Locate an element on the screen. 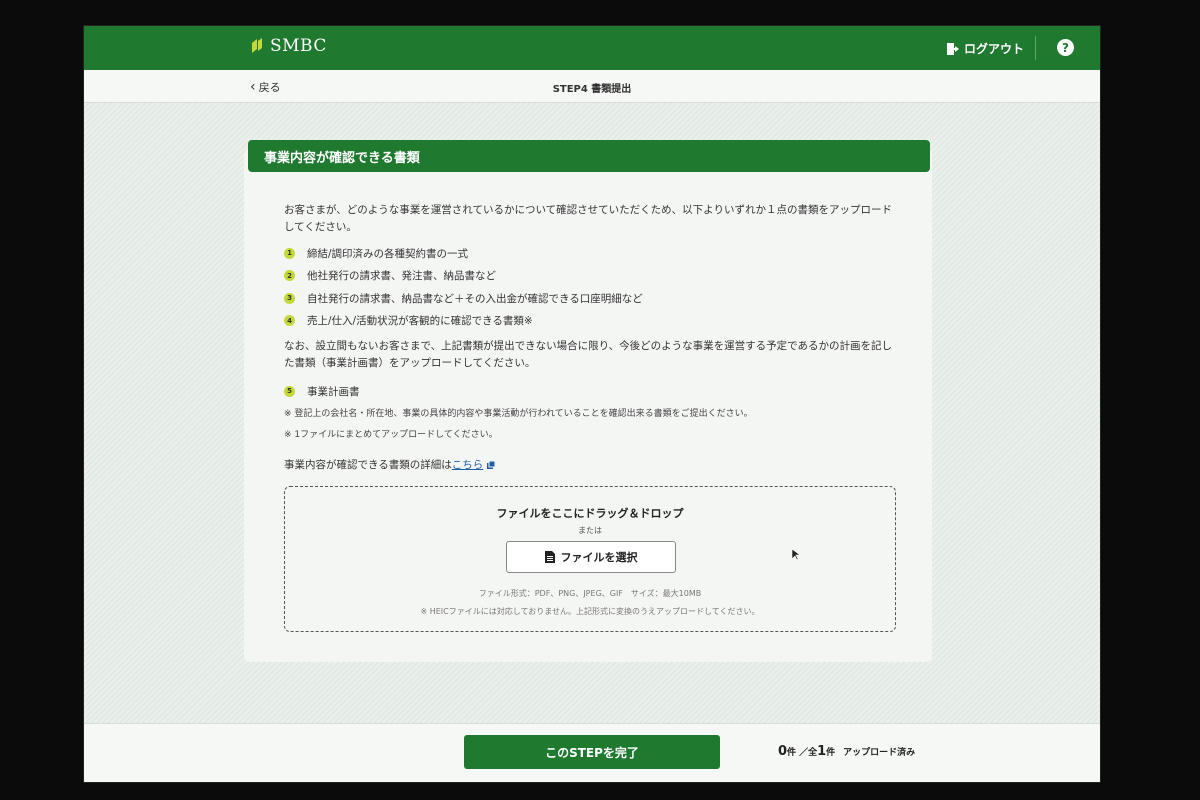 The height and width of the screenshot is (800, 1200). file-format-info: ファイル形式：PDF、PNG、JPEG、GIF サイズ：最大10MB is located at coordinates (590, 593).